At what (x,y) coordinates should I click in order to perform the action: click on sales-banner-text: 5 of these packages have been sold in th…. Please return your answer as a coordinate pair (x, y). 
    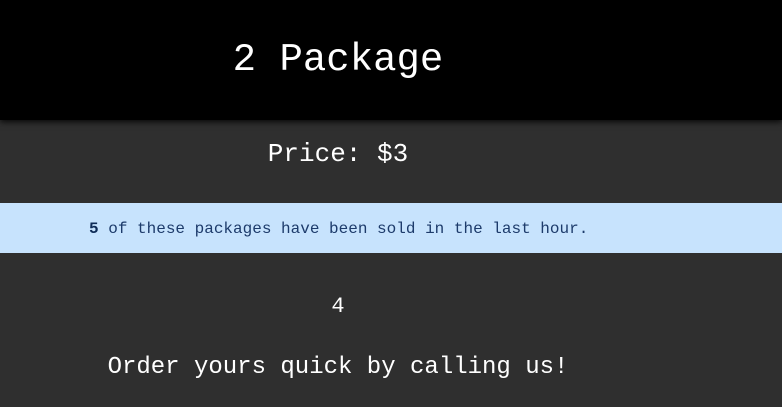
    Looking at the image, I should click on (338, 229).